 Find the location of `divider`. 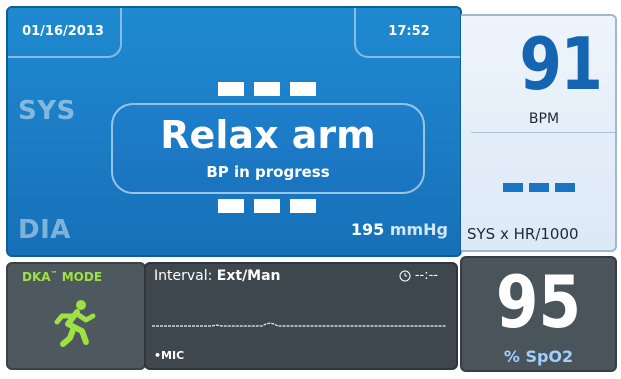

divider is located at coordinates (543, 132).